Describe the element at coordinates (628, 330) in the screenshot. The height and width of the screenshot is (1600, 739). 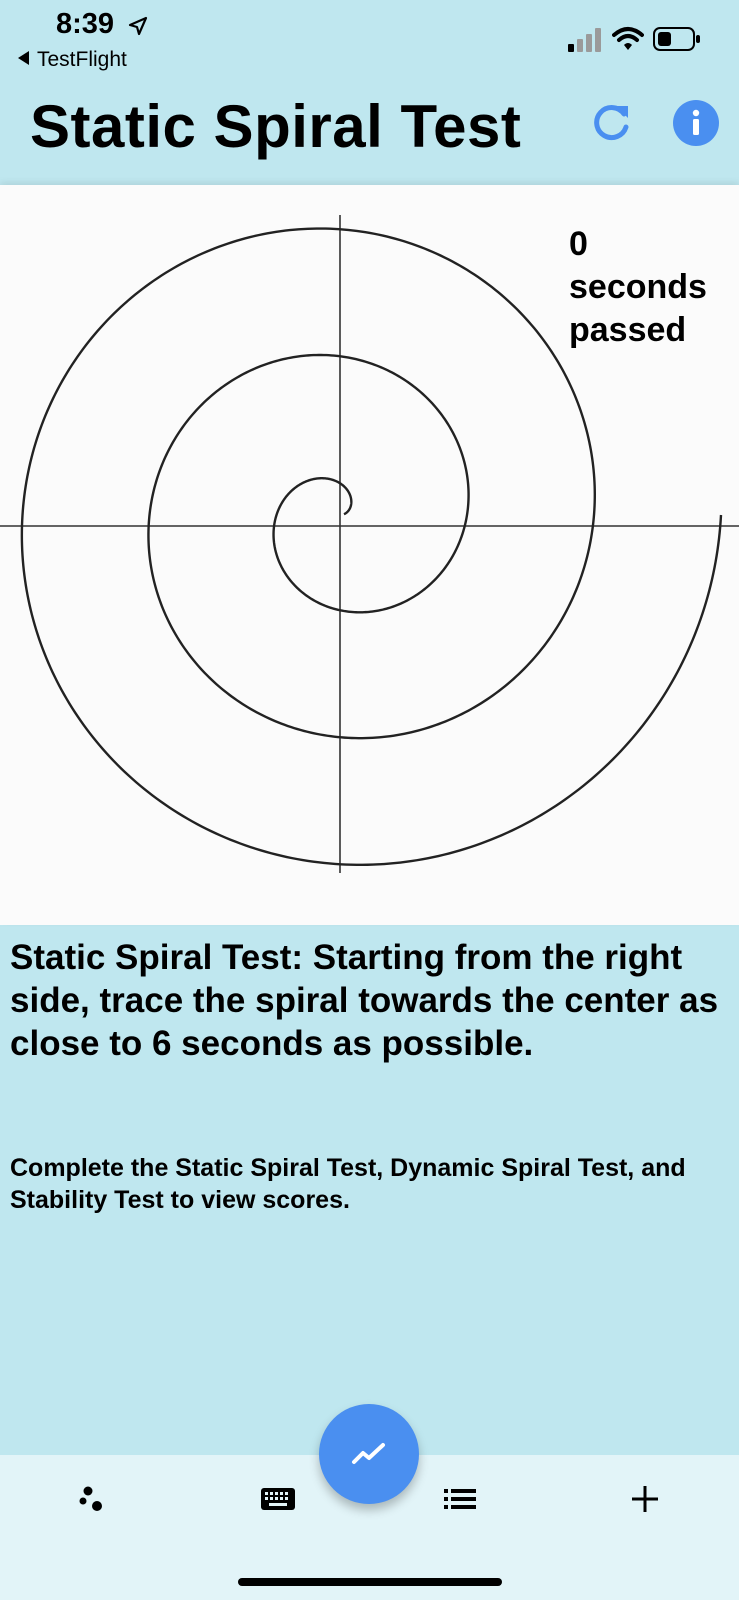
I see `timer-suffix: passed` at that location.